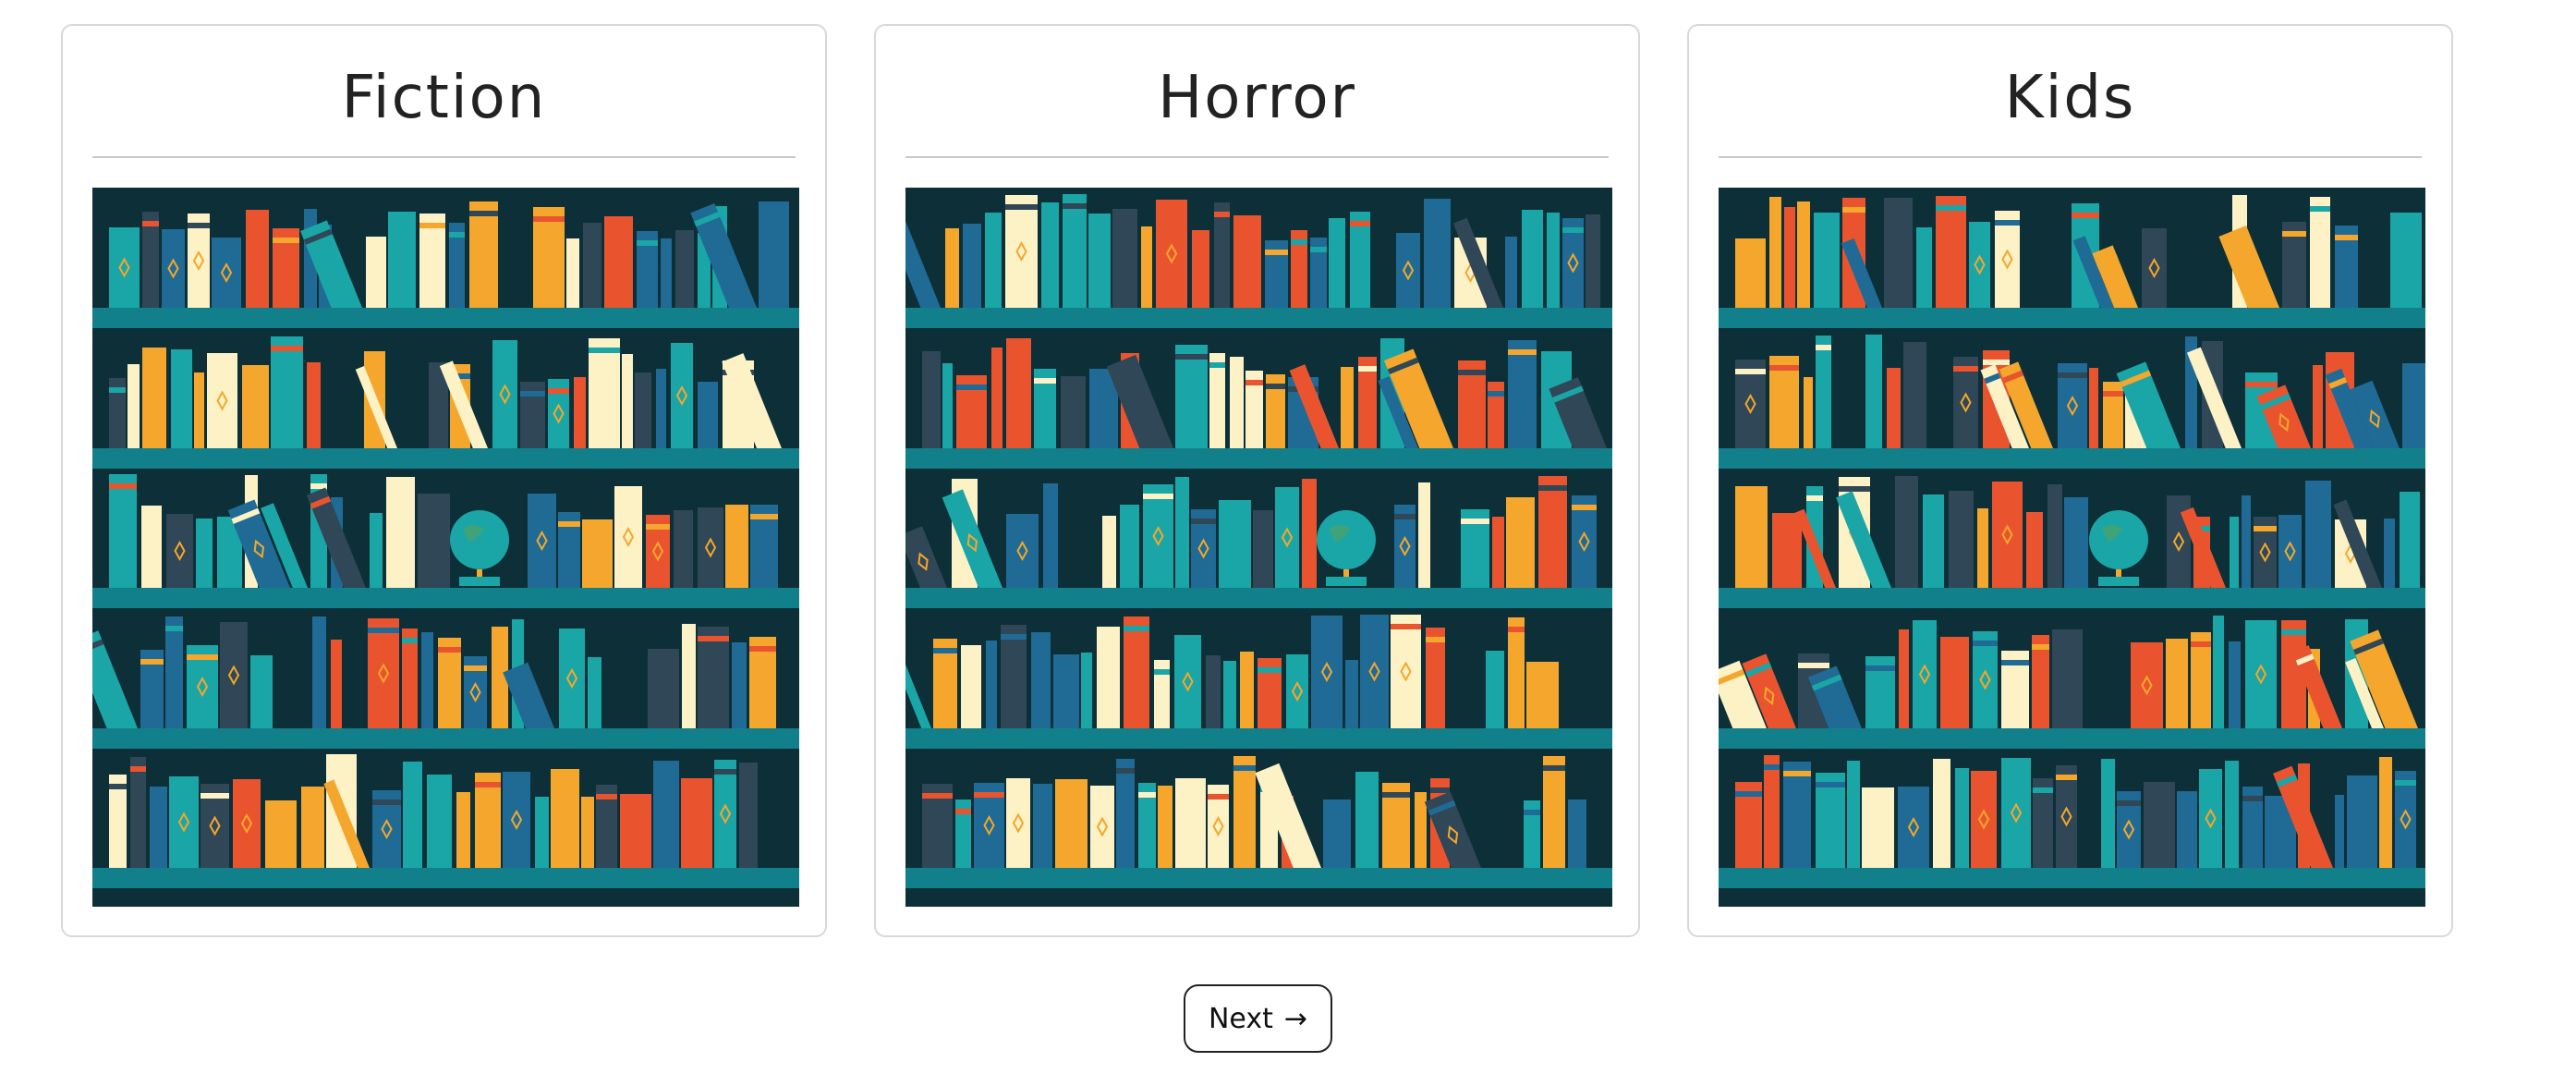  Describe the element at coordinates (1258, 1018) in the screenshot. I see `next-button: Next →` at that location.